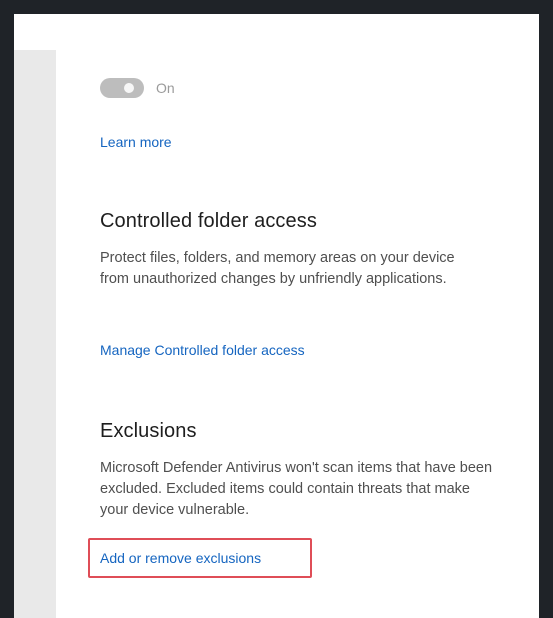 The width and height of the screenshot is (553, 618). I want to click on toggle-row: On, so click(137, 88).